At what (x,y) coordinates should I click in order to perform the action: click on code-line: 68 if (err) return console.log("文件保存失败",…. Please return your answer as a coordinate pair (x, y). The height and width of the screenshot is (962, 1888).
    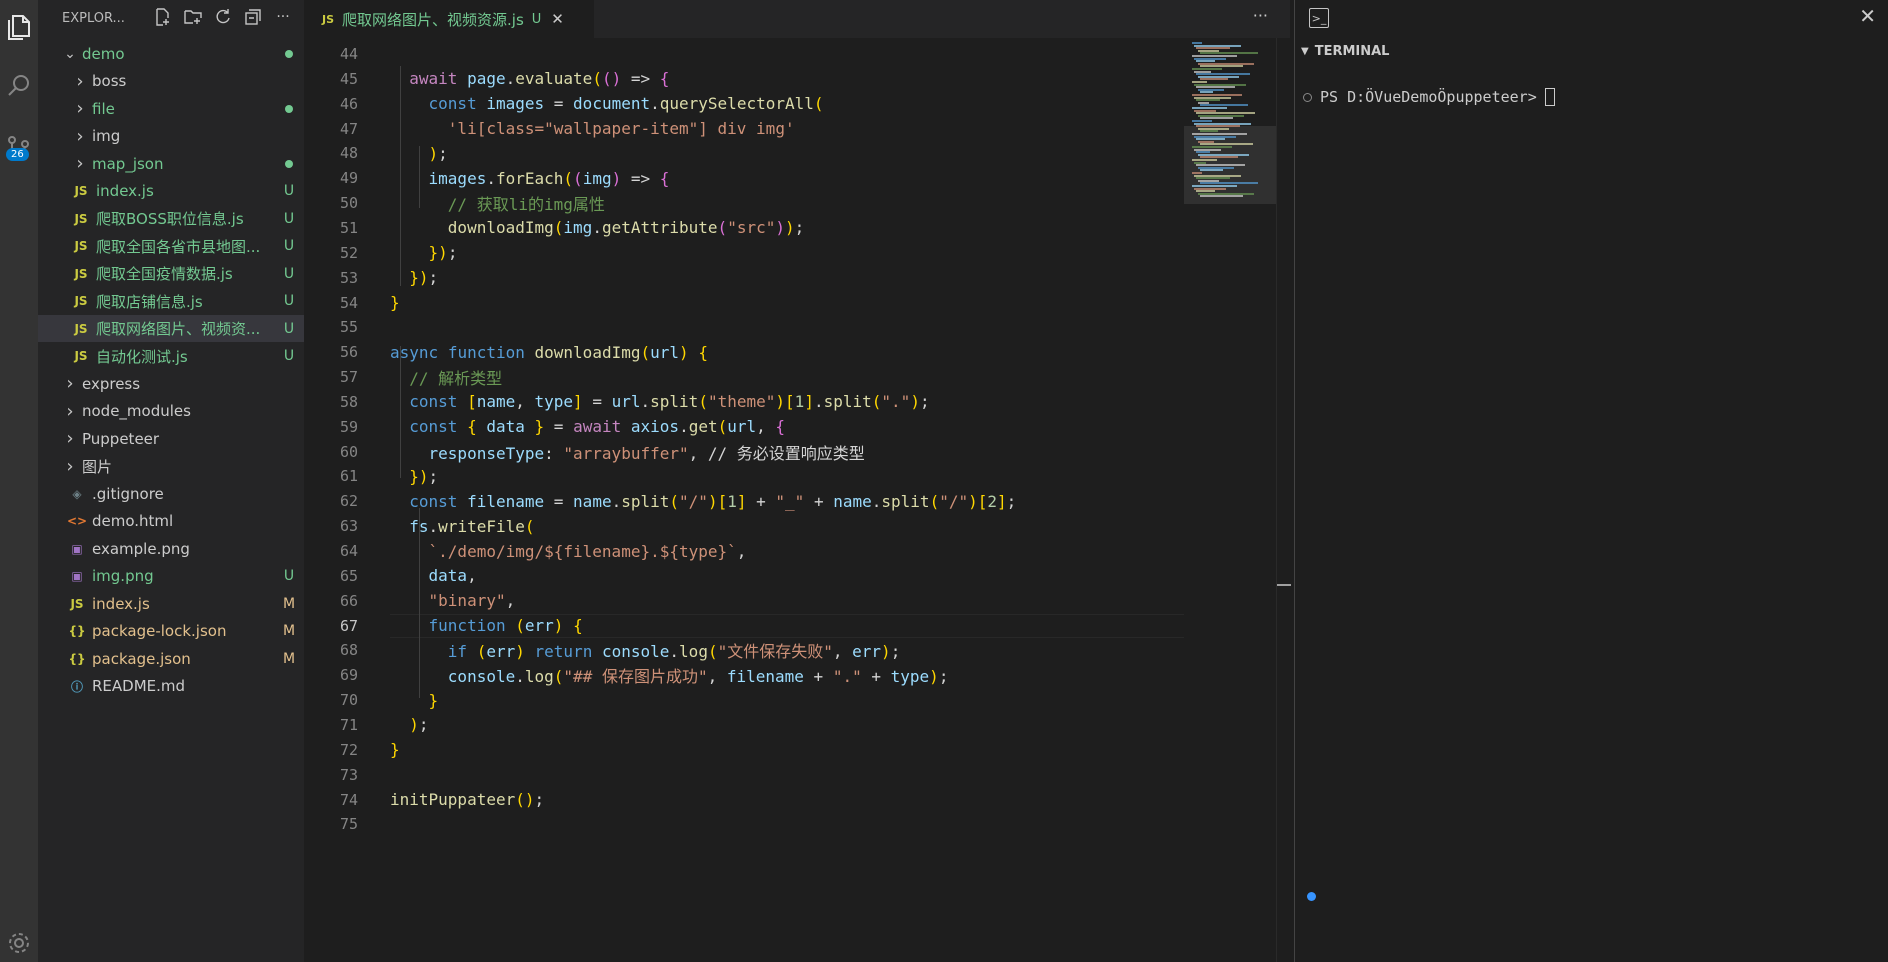
    Looking at the image, I should click on (744, 650).